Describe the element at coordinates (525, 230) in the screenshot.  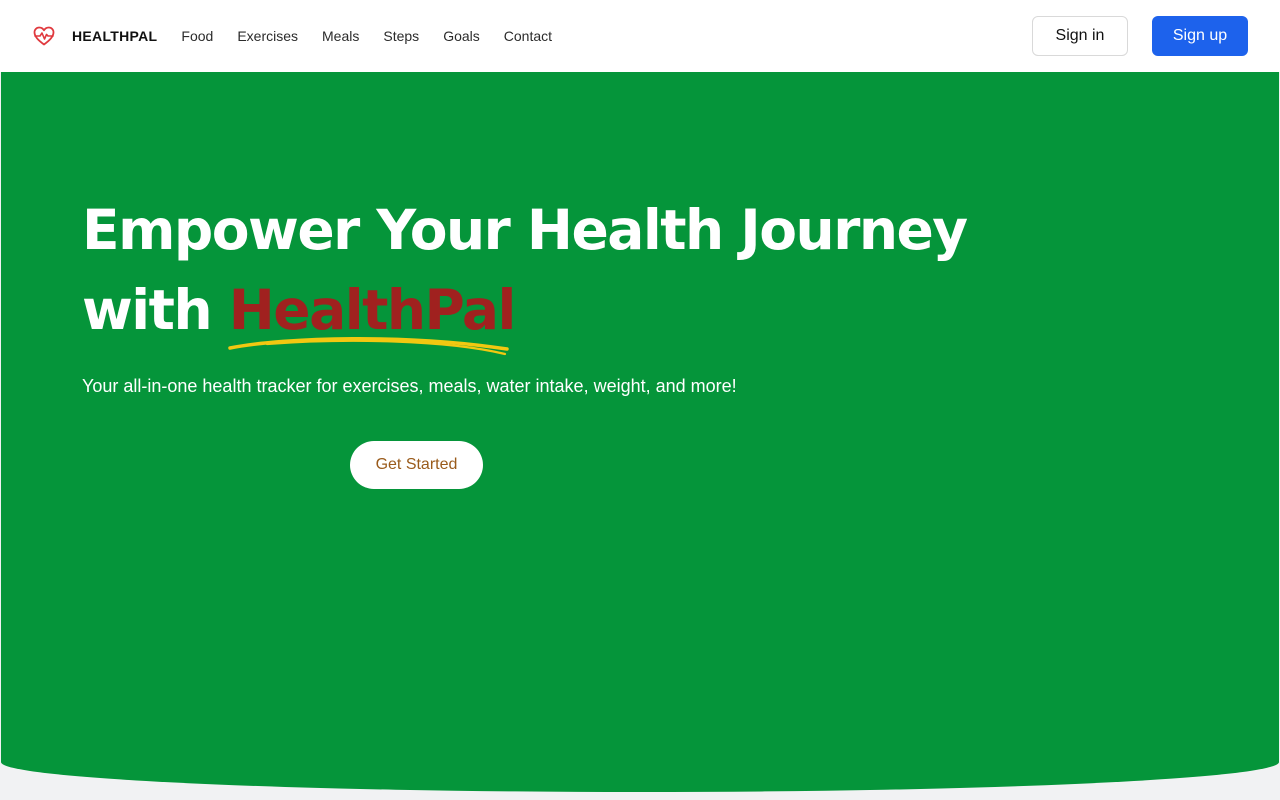
I see `hero-title-line-1: Empower Your Health Journey` at that location.